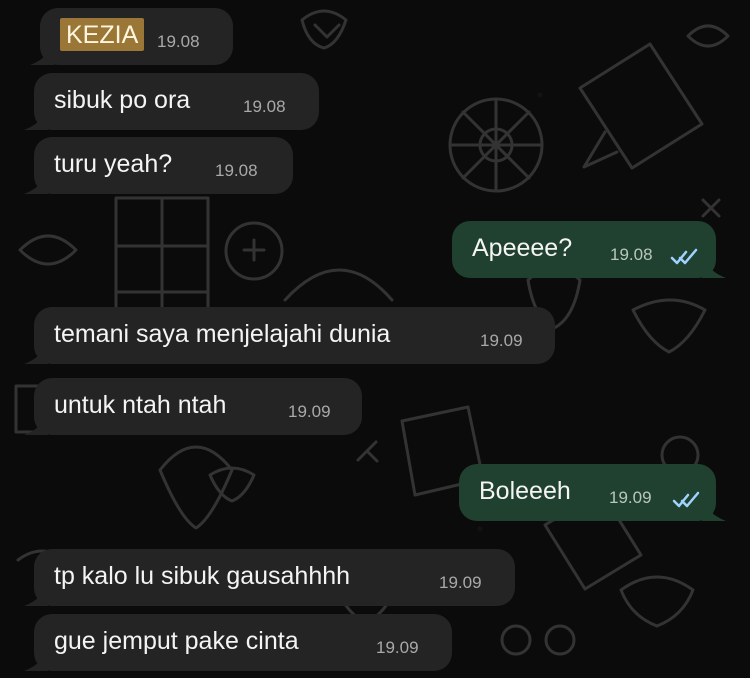 This screenshot has height=678, width=750. I want to click on incoming-message-bubble: KEZIA 19.08, so click(131, 36).